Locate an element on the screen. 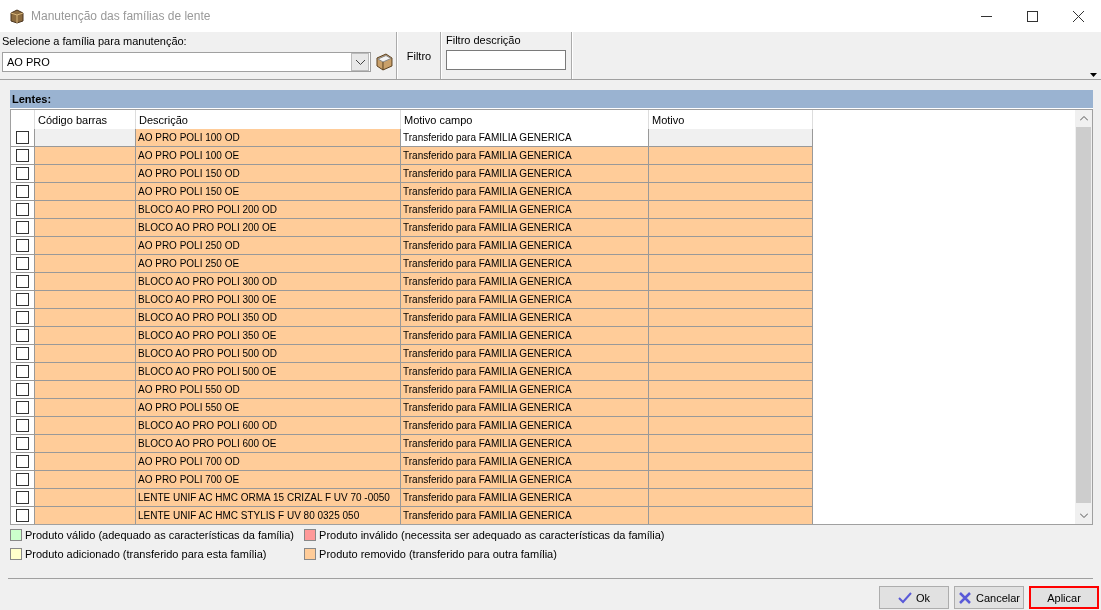  filter-description-field is located at coordinates (506, 60).